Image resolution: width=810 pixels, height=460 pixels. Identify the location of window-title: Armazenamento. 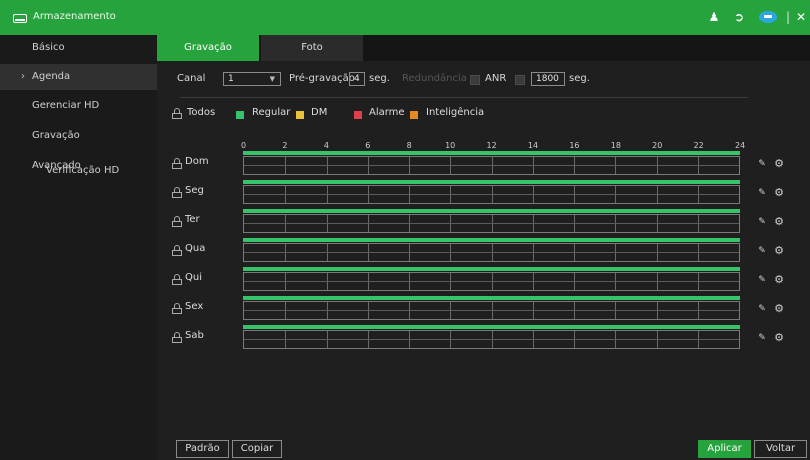
(74, 16).